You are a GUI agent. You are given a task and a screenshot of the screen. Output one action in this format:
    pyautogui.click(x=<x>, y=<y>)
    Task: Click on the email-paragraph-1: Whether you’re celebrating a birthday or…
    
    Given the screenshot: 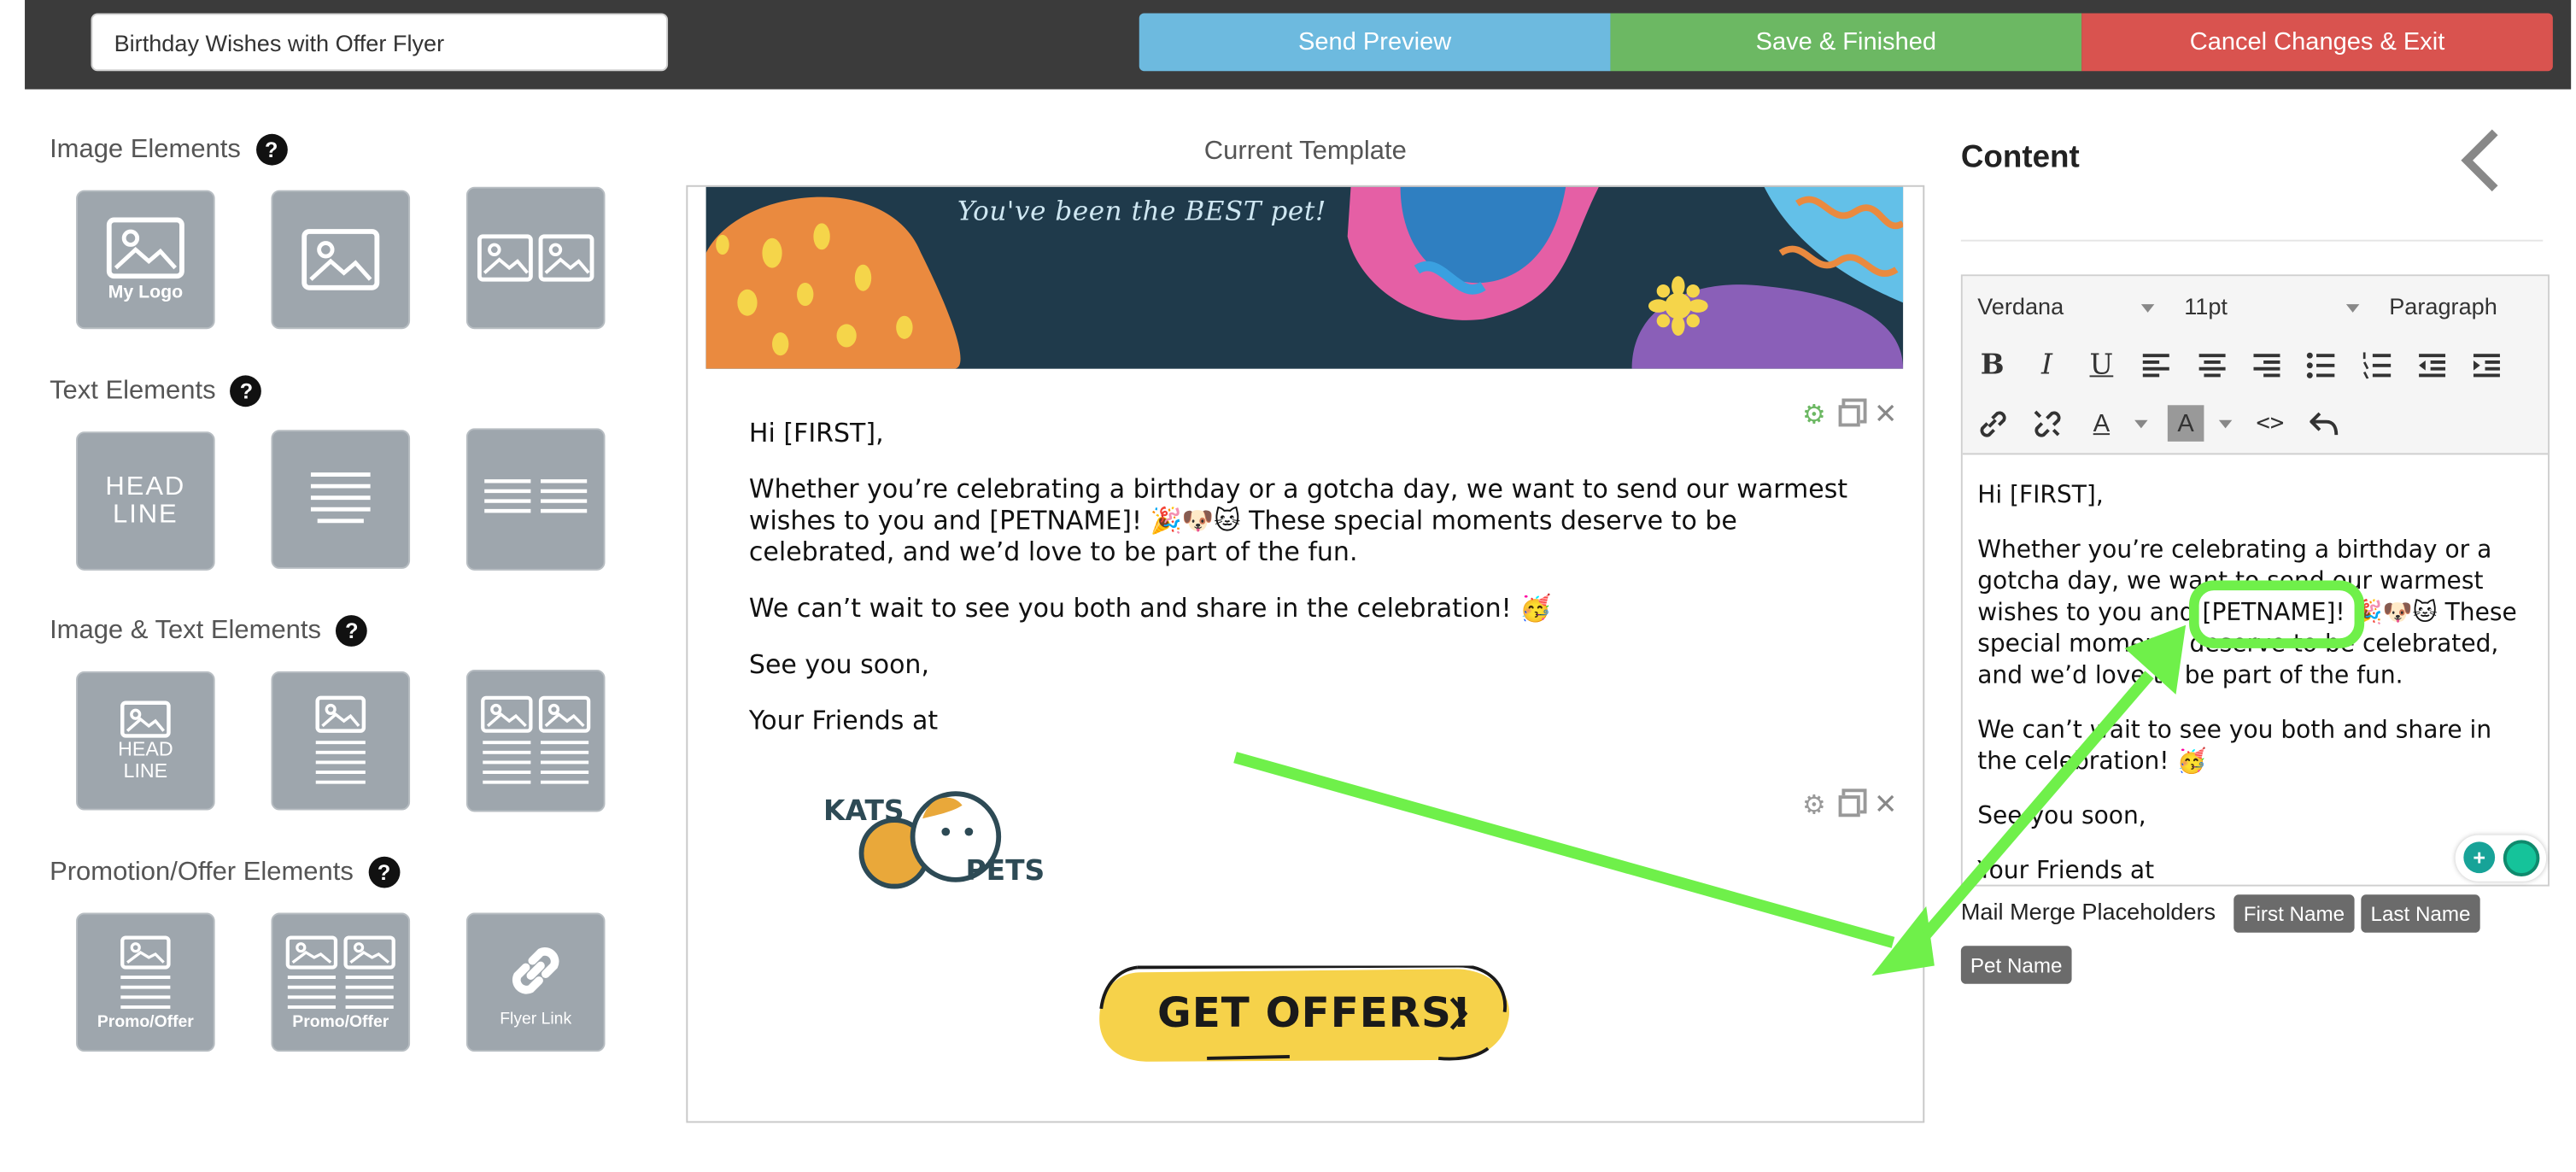 What is the action you would take?
    pyautogui.click(x=1298, y=520)
    